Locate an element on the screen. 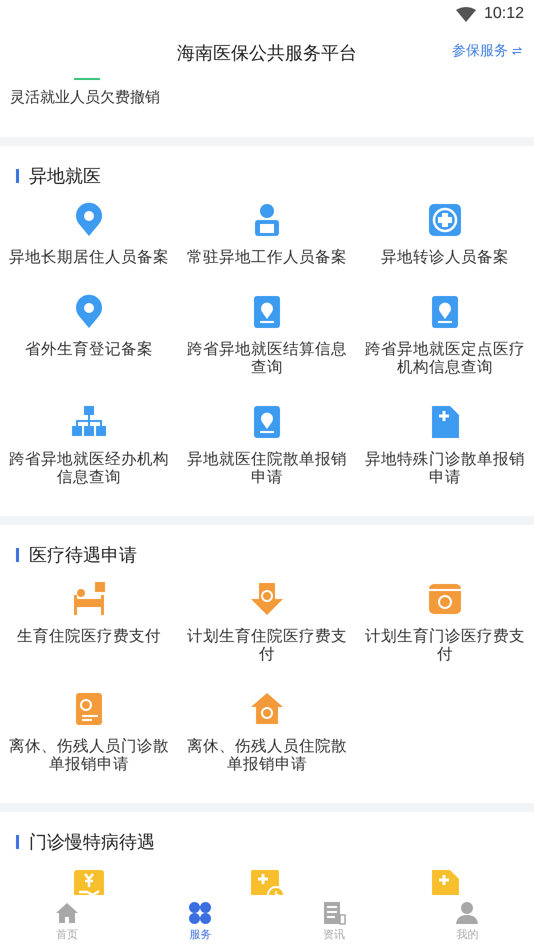 The width and height of the screenshot is (534, 949). status-time: 10:12 is located at coordinates (504, 14).